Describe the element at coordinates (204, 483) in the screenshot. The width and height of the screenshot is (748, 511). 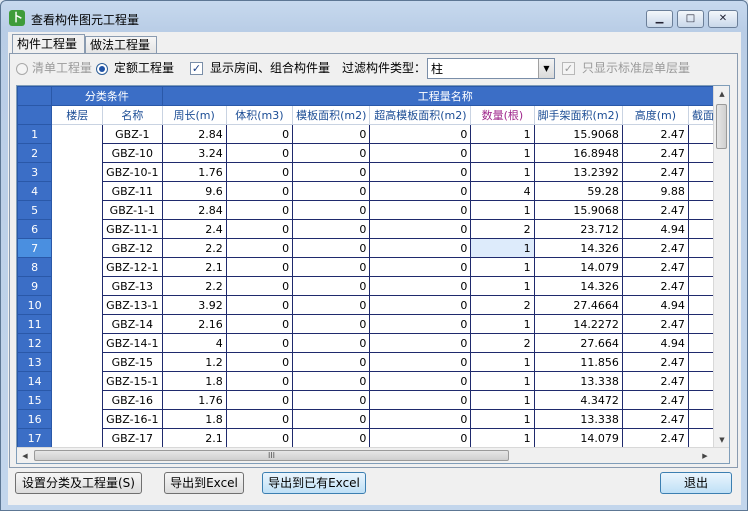
I see `export-excel-button: 导出到Excel` at that location.